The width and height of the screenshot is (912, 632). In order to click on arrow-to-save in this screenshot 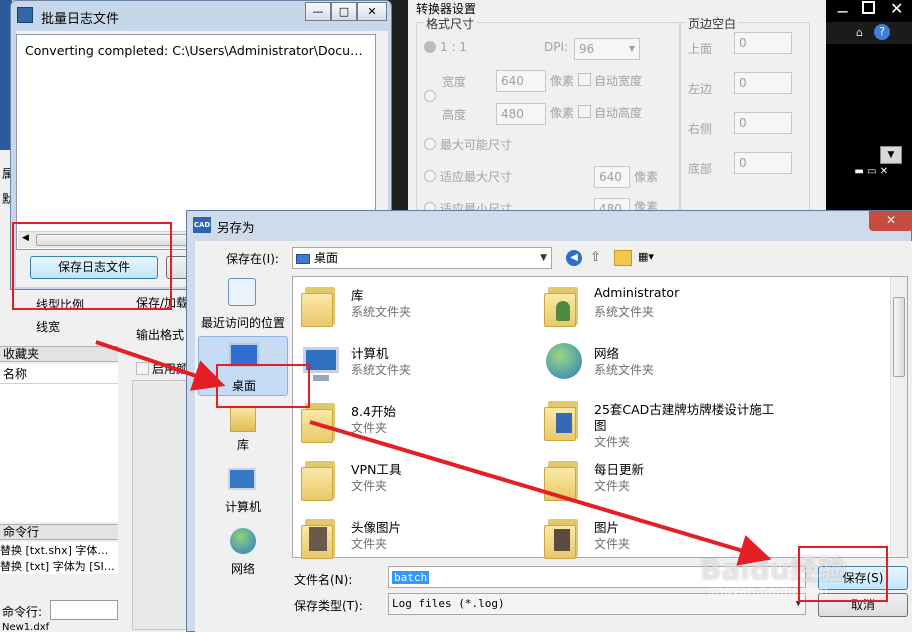, I will do `click(540, 493)`.